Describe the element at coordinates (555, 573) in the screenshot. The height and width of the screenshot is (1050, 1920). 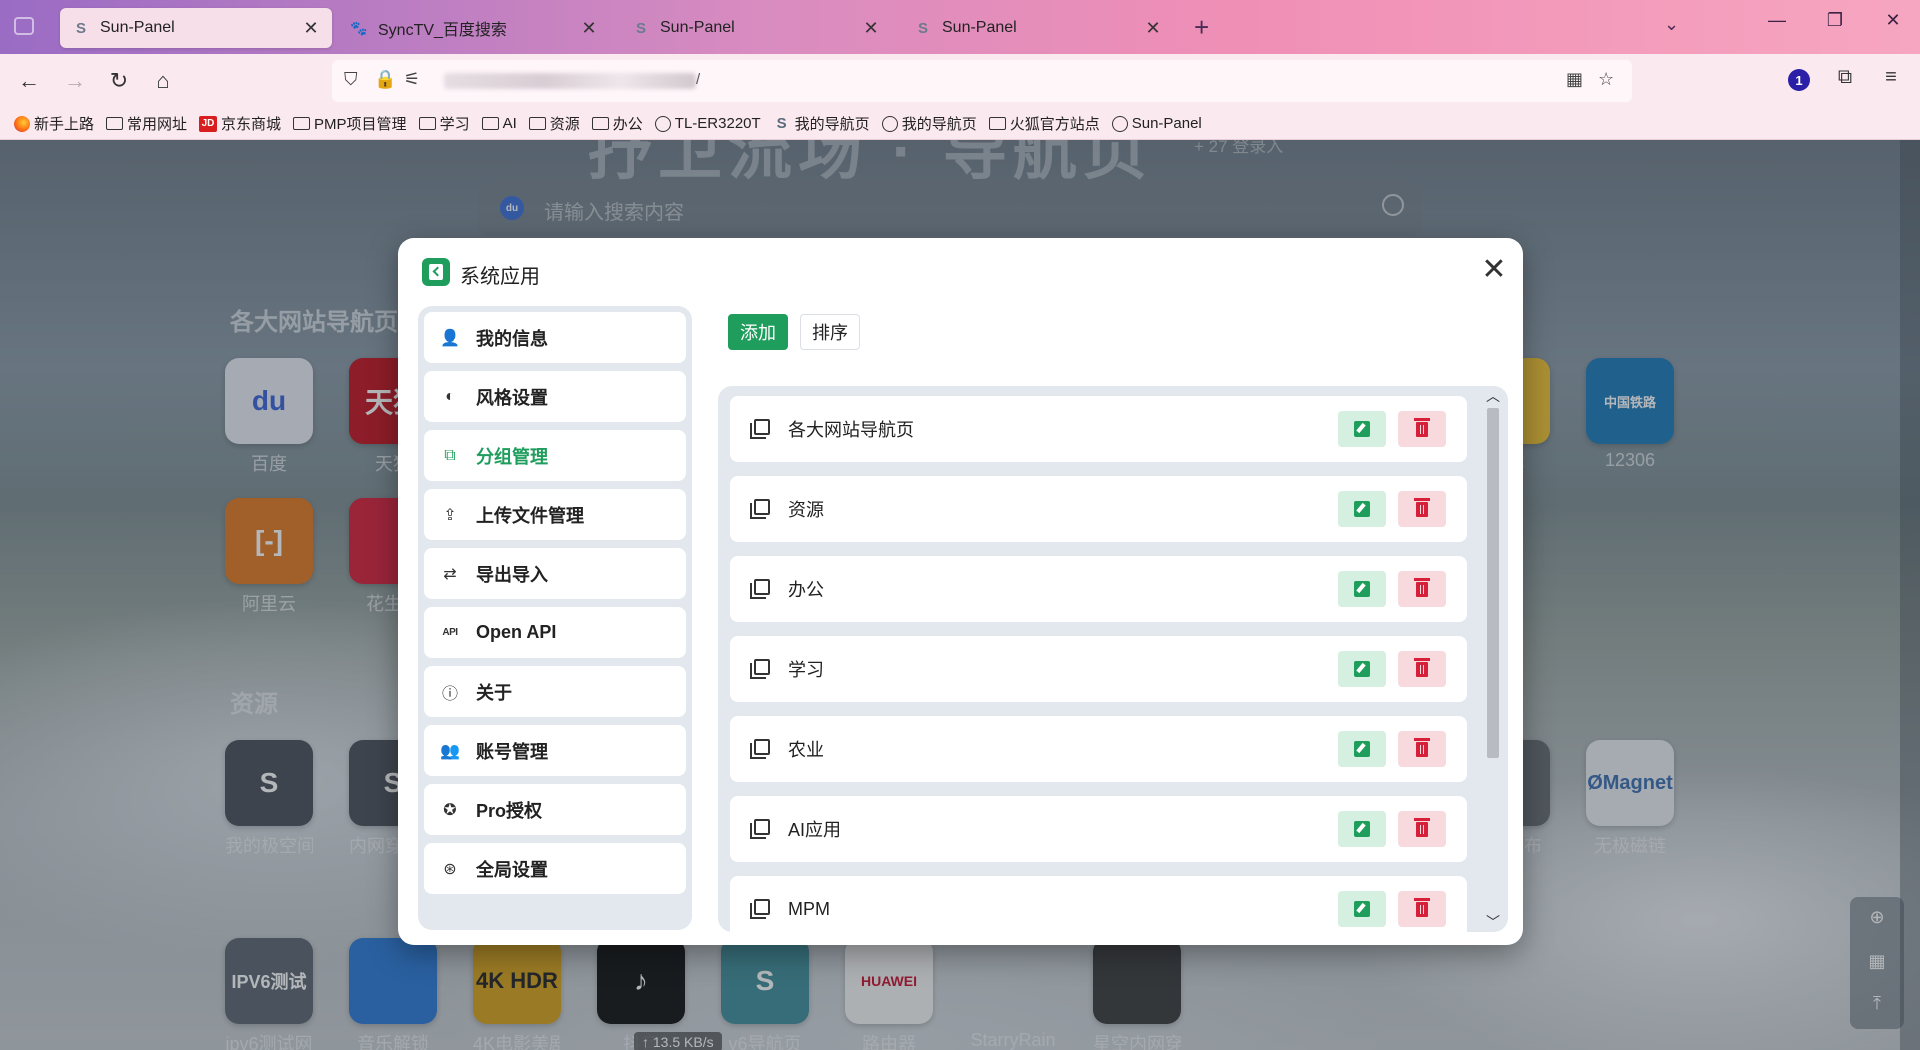
I see `menu-export-import: ⇄ 导出导入` at that location.